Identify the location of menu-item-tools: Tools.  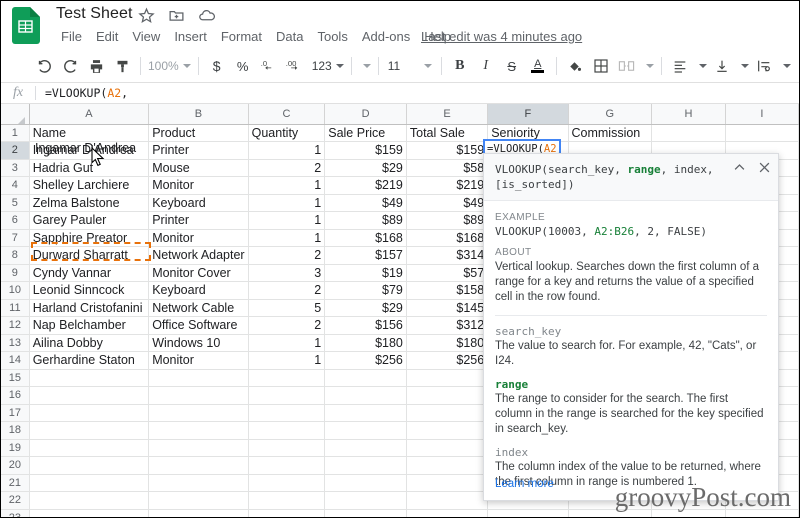
(332, 36).